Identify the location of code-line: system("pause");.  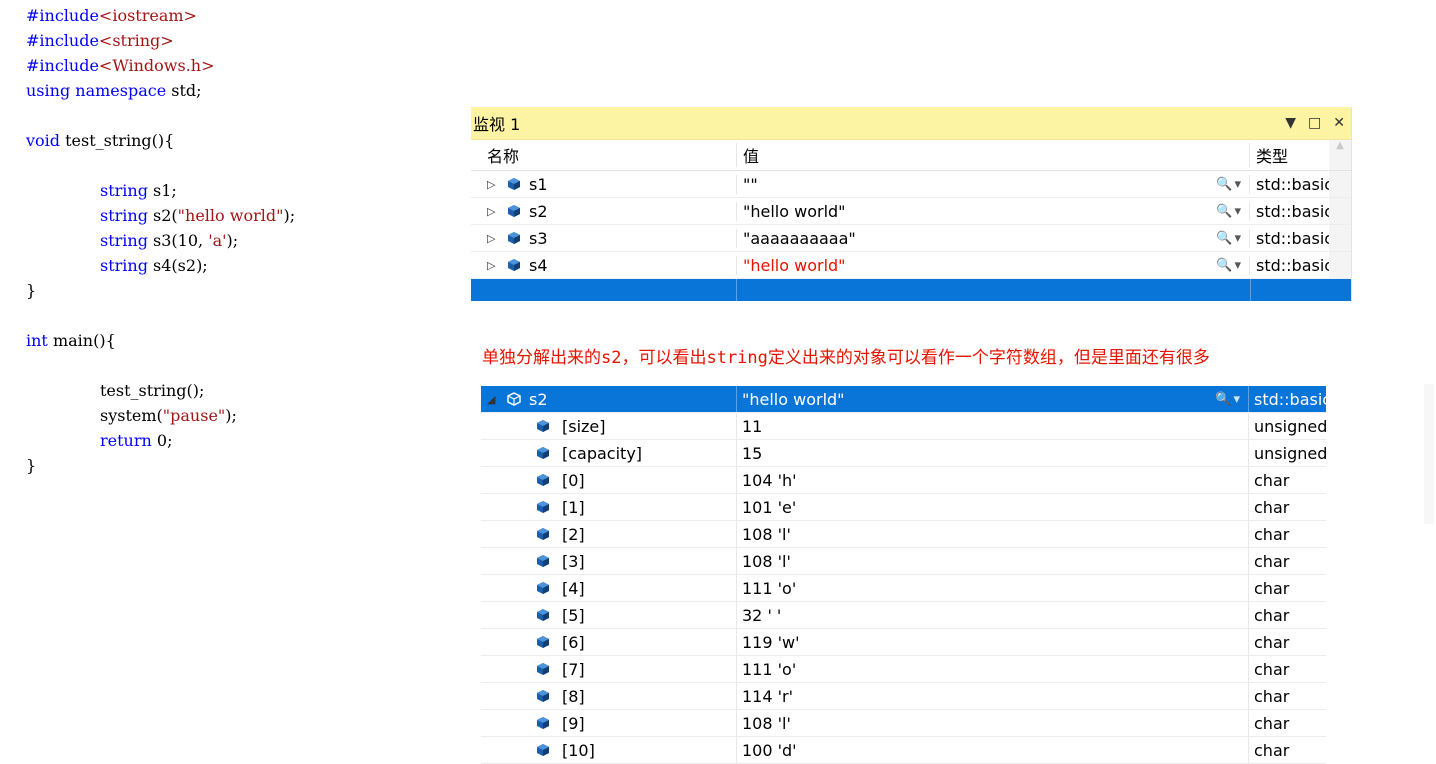
(160, 415).